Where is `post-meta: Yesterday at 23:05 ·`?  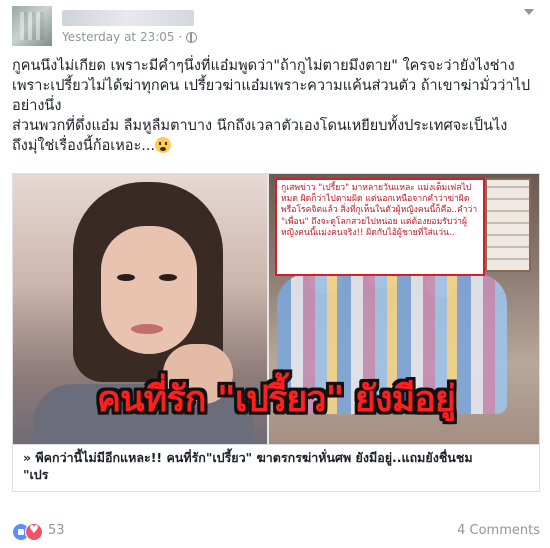 post-meta: Yesterday at 23:05 · is located at coordinates (130, 37).